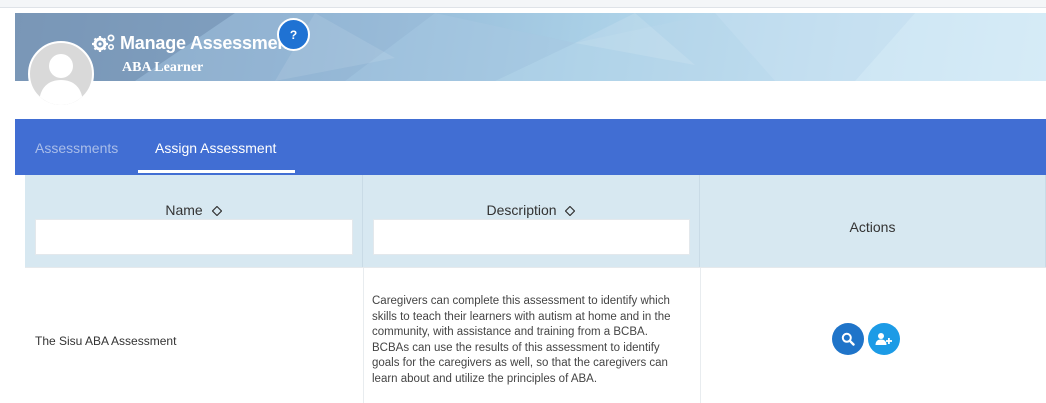  I want to click on column-header-description: Description, so click(531, 221).